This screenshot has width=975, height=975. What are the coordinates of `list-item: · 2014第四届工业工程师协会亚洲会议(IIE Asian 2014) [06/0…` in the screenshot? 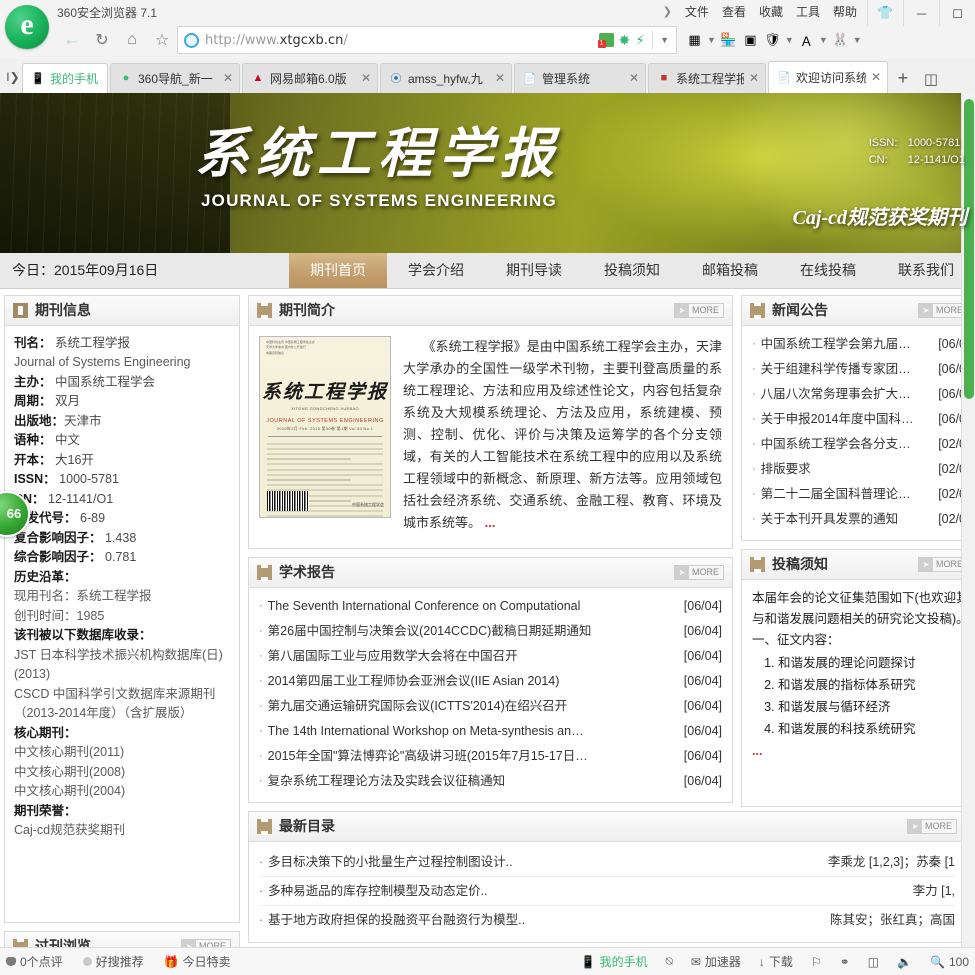 It's located at (490, 681).